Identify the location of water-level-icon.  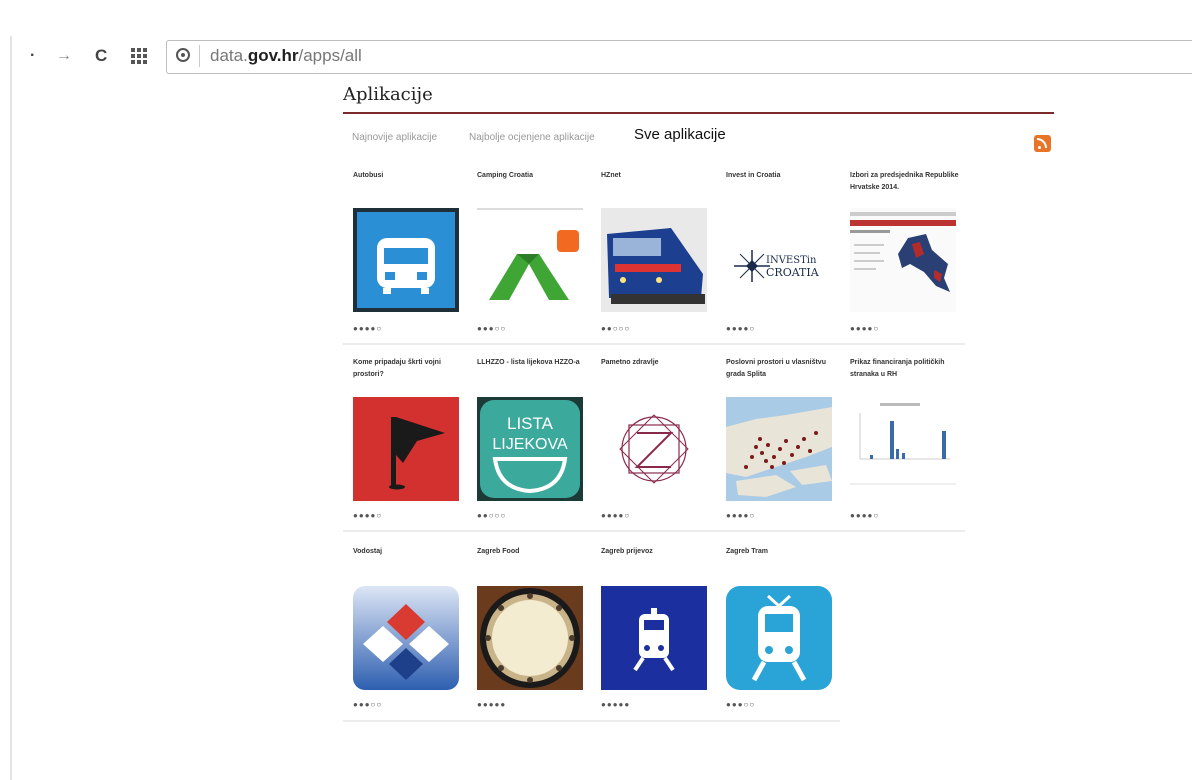
(406, 638).